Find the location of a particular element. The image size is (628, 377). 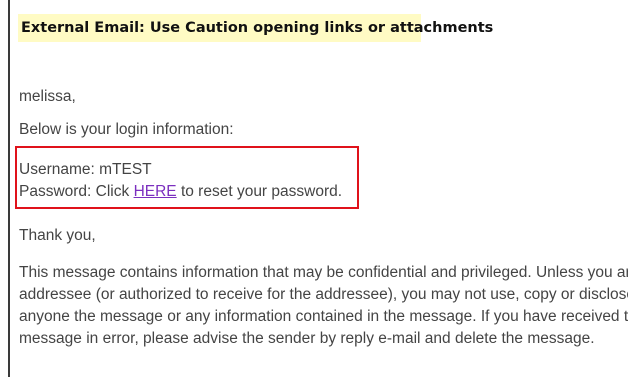

password-suffix: to reset your password. is located at coordinates (259, 191).